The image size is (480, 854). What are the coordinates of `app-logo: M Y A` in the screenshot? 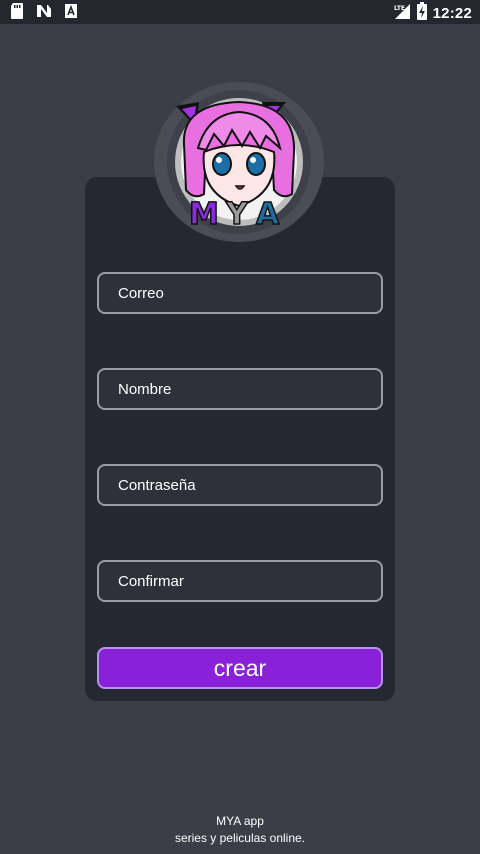 It's located at (239, 162).